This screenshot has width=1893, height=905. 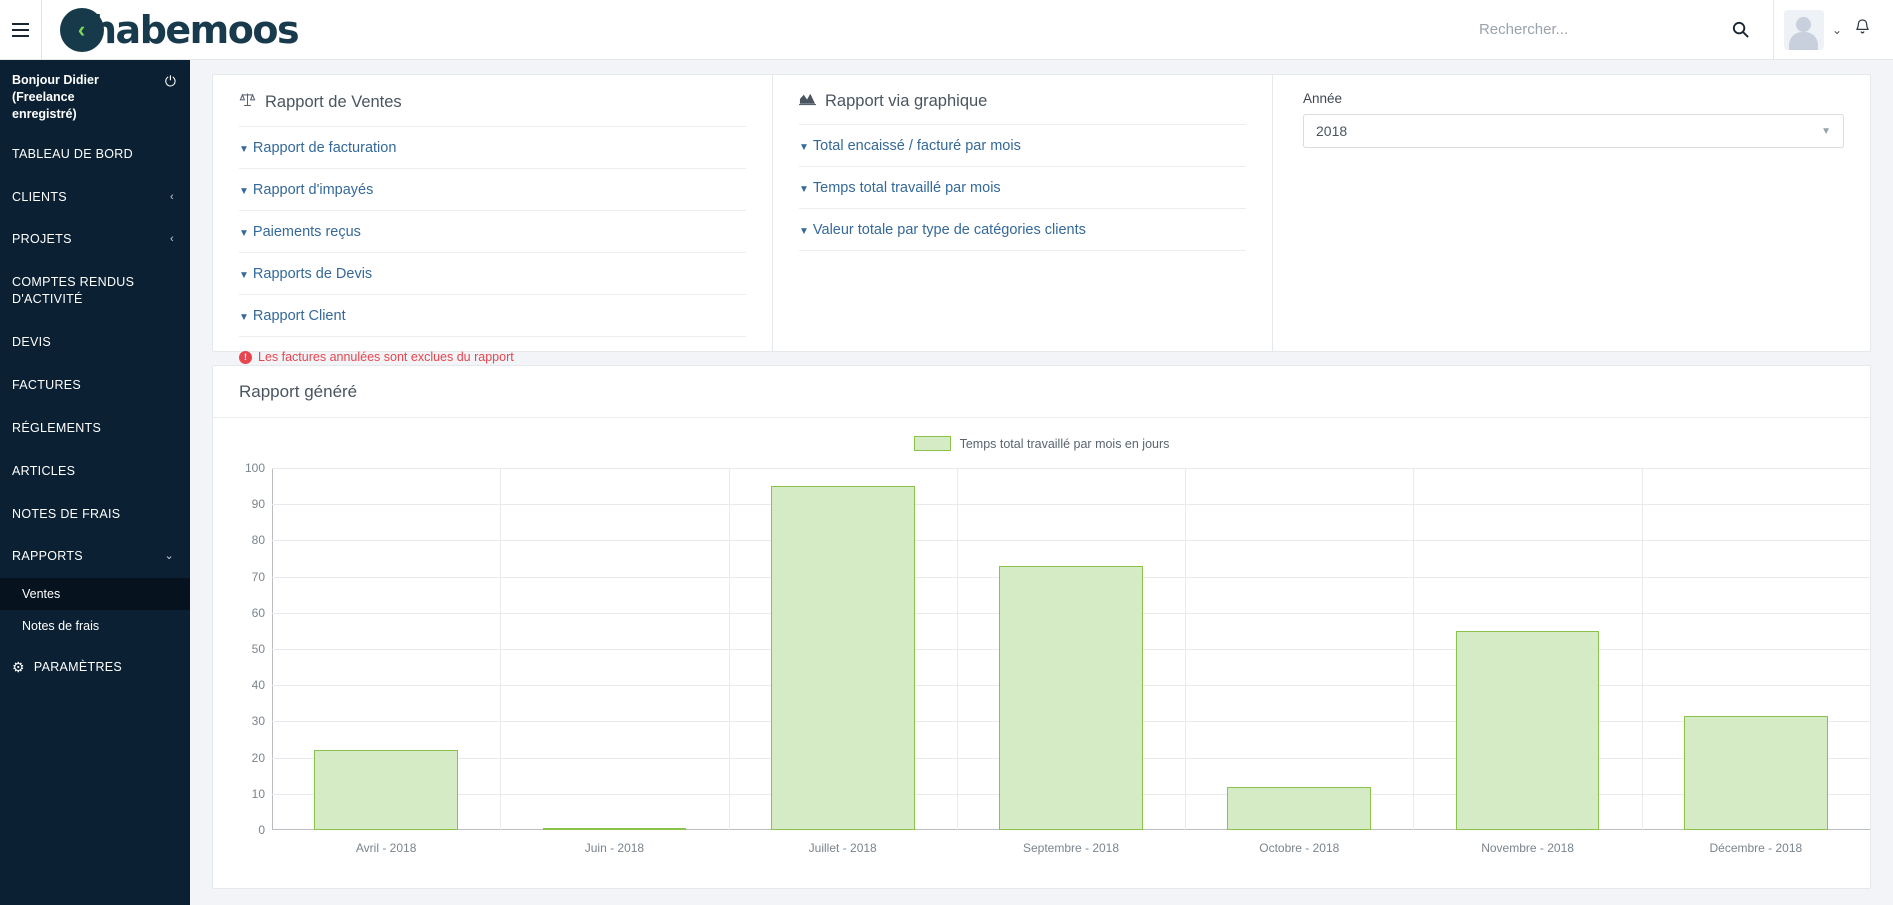 I want to click on area-chart-icon, so click(x=807, y=101).